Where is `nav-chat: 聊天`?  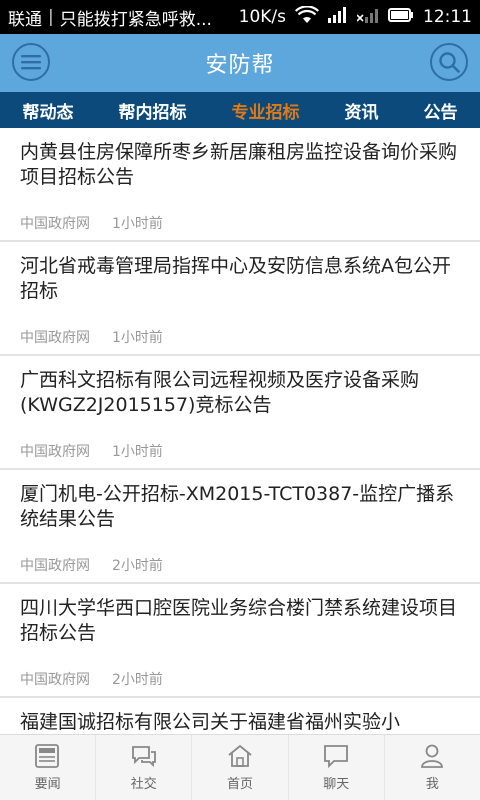
nav-chat: 聊天 is located at coordinates (337, 767).